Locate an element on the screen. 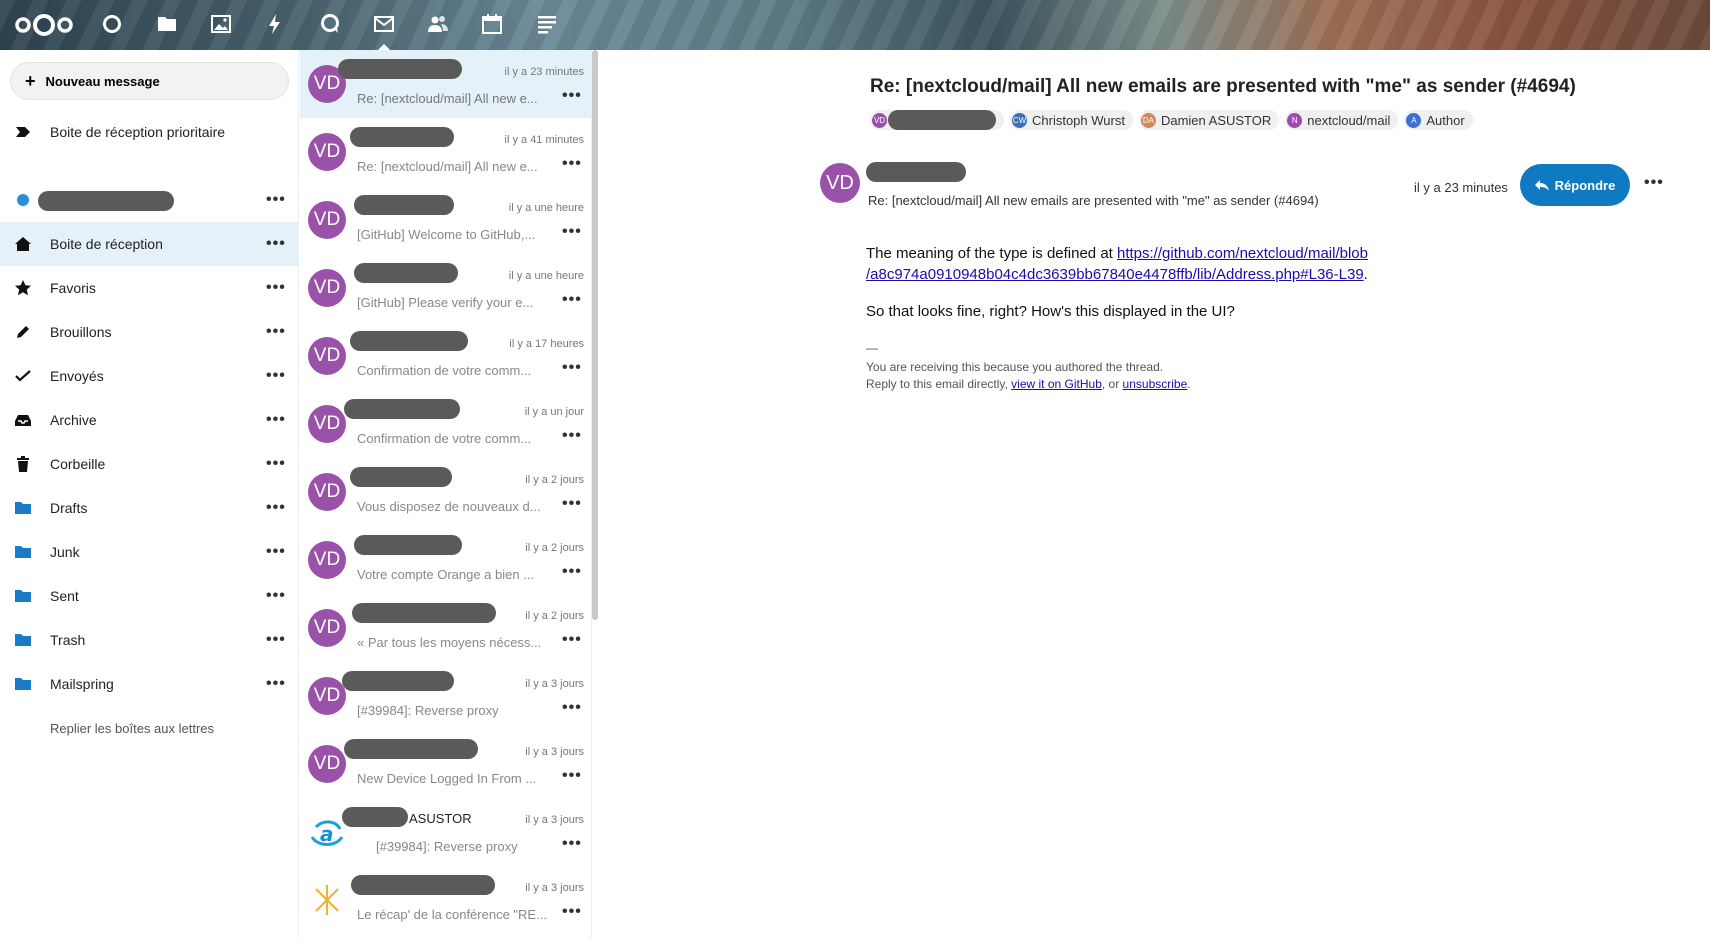 Image resolution: width=1710 pixels, height=938 pixels. nav-item-label: Envoyés is located at coordinates (77, 376).